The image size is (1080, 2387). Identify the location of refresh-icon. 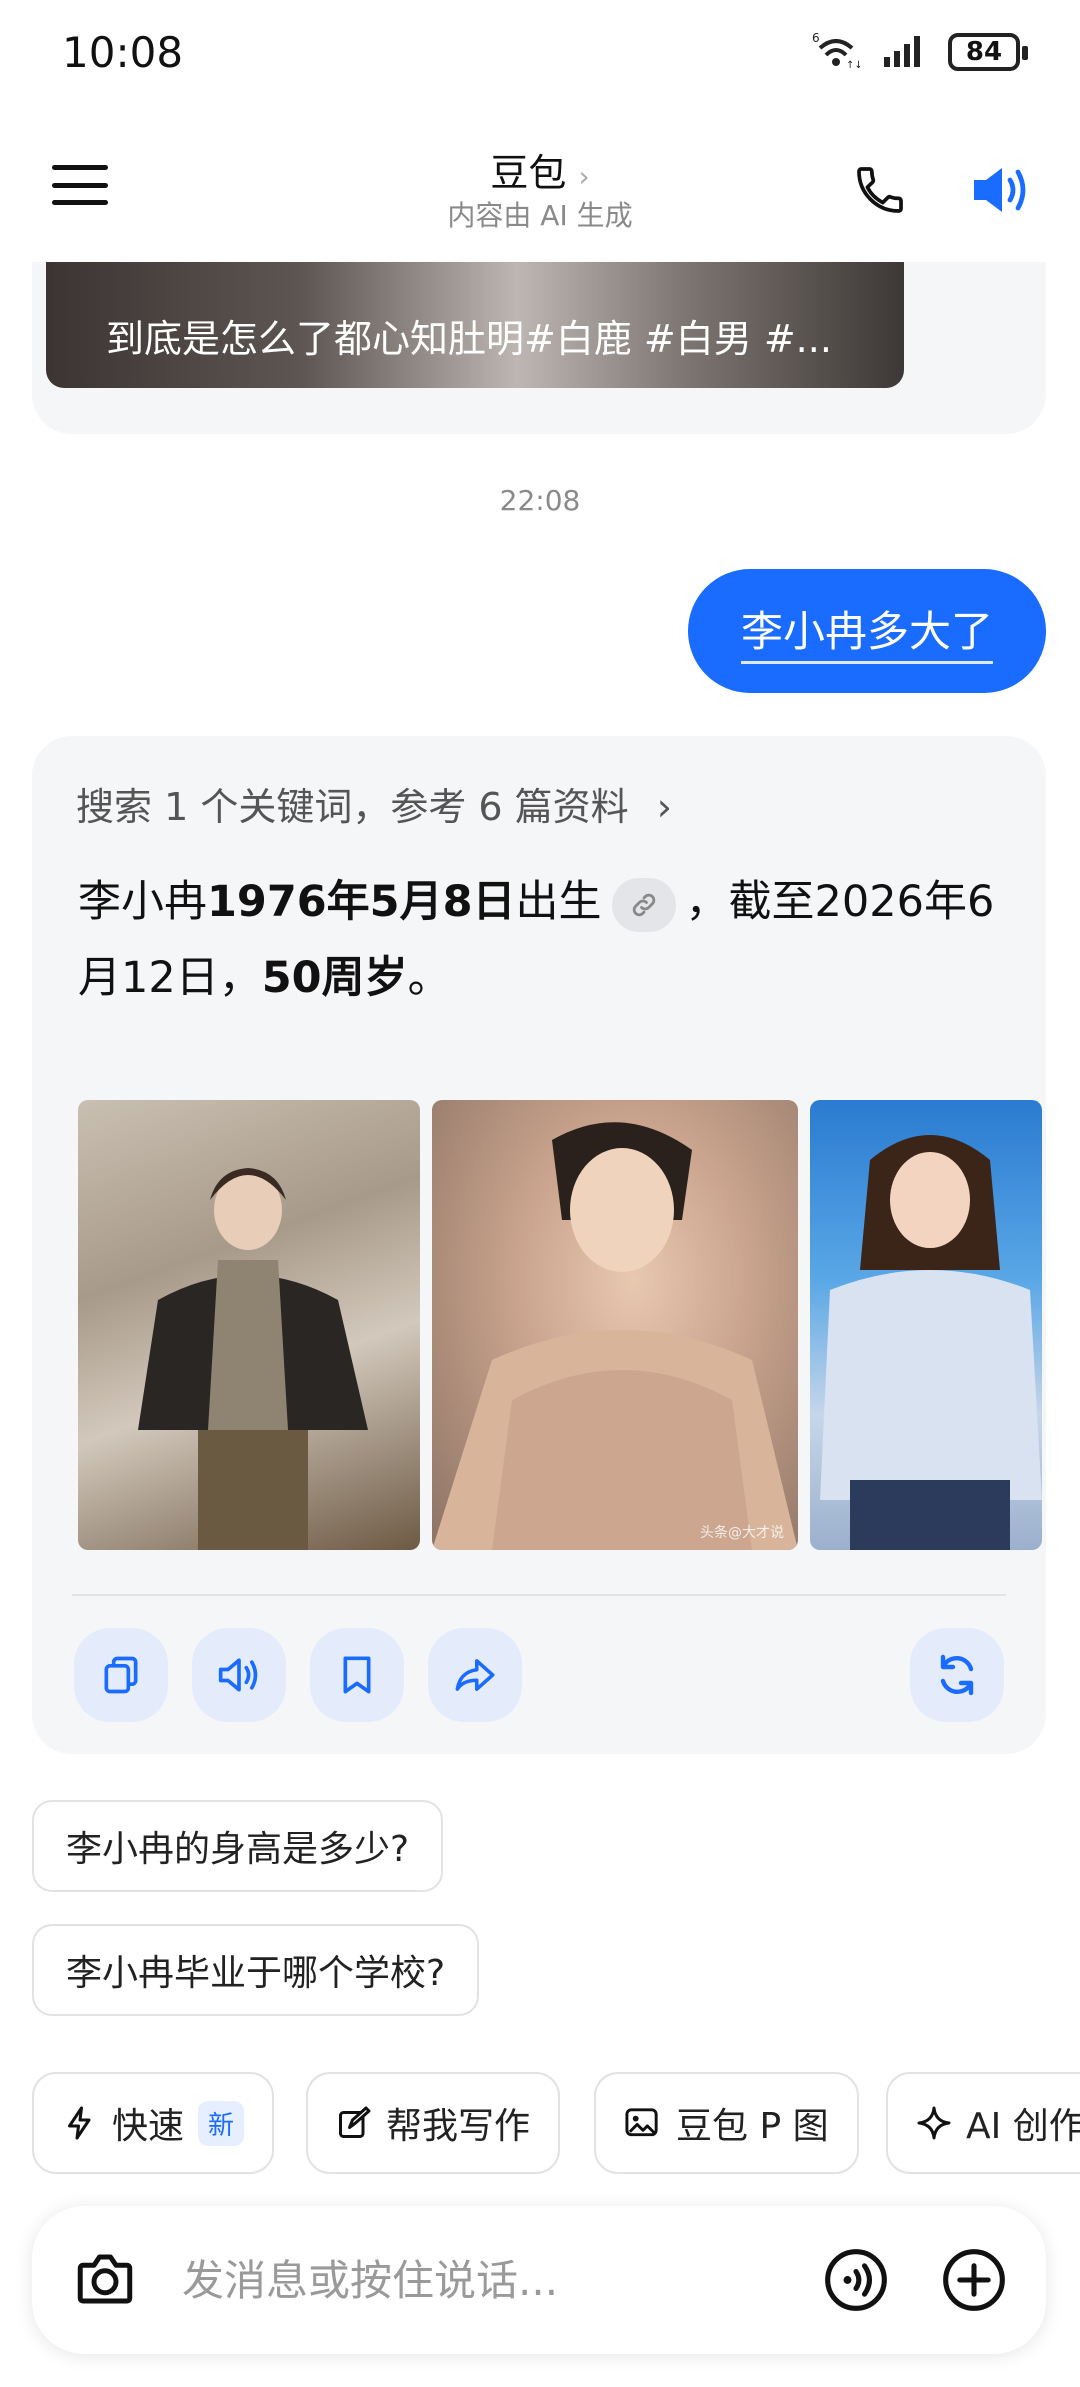
(957, 1675).